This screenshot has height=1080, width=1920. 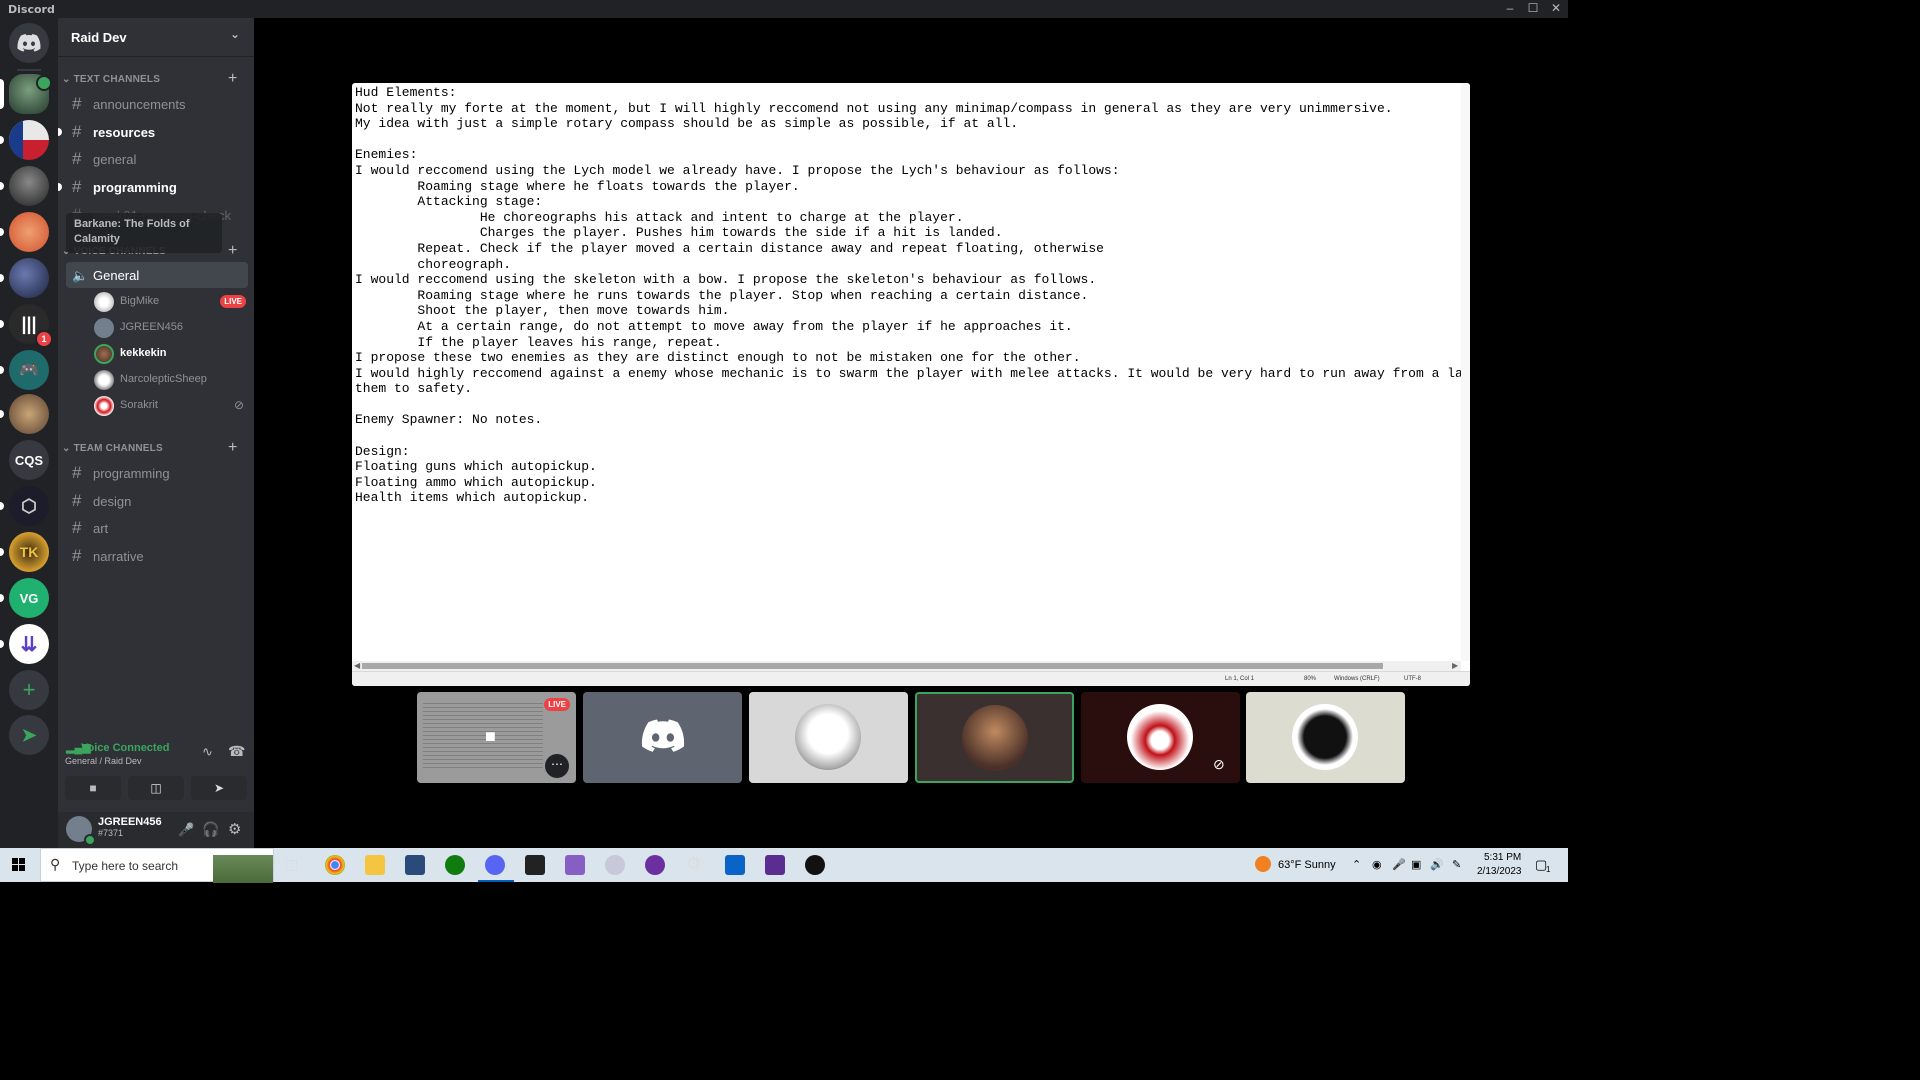 I want to click on notification-count: 1, so click(x=1548, y=869).